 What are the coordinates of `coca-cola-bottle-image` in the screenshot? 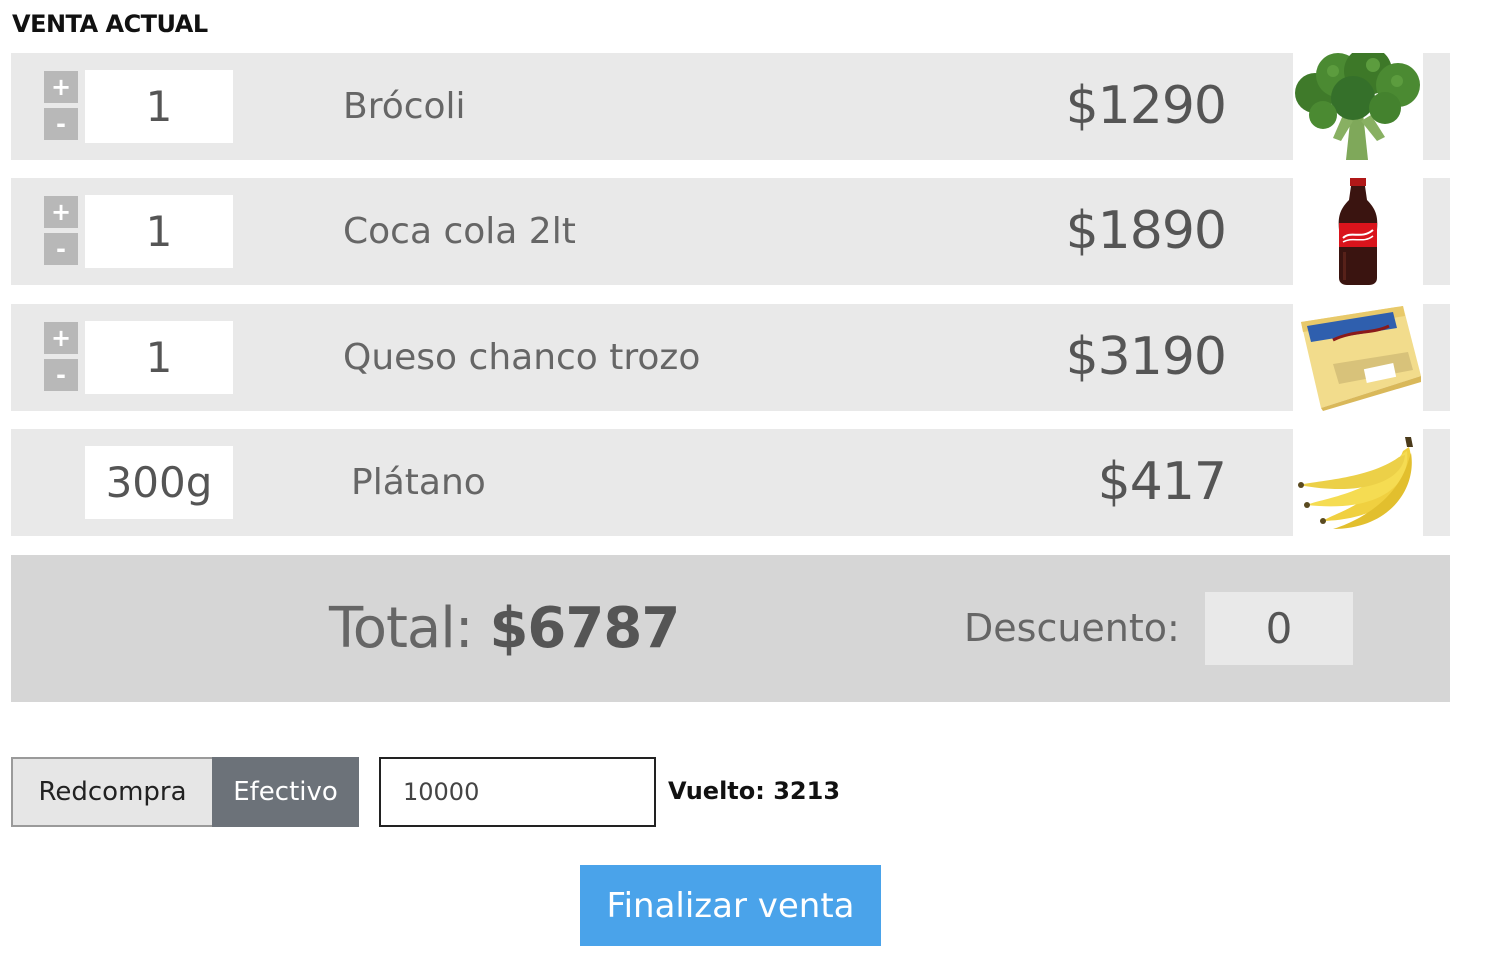 It's located at (1358, 231).